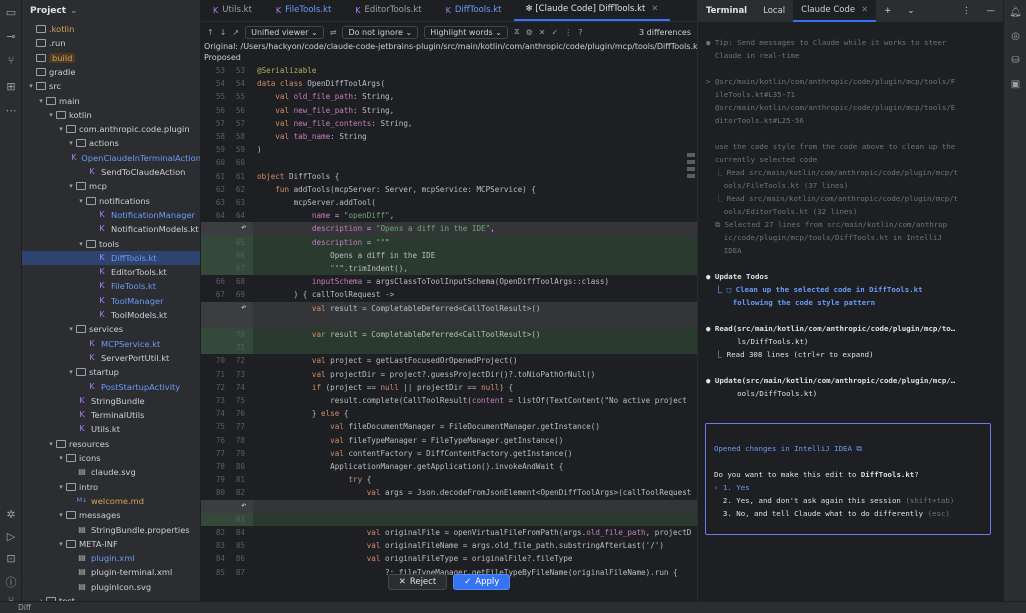  I want to click on tab-local: Local, so click(774, 11).